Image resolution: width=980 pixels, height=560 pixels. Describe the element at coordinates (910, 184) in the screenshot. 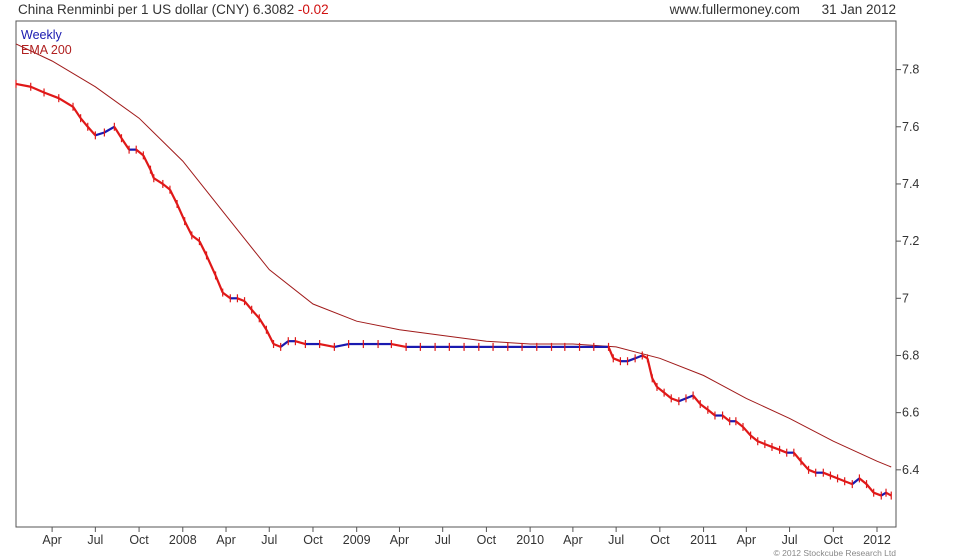

I see `y-tick-label: 7.4` at that location.